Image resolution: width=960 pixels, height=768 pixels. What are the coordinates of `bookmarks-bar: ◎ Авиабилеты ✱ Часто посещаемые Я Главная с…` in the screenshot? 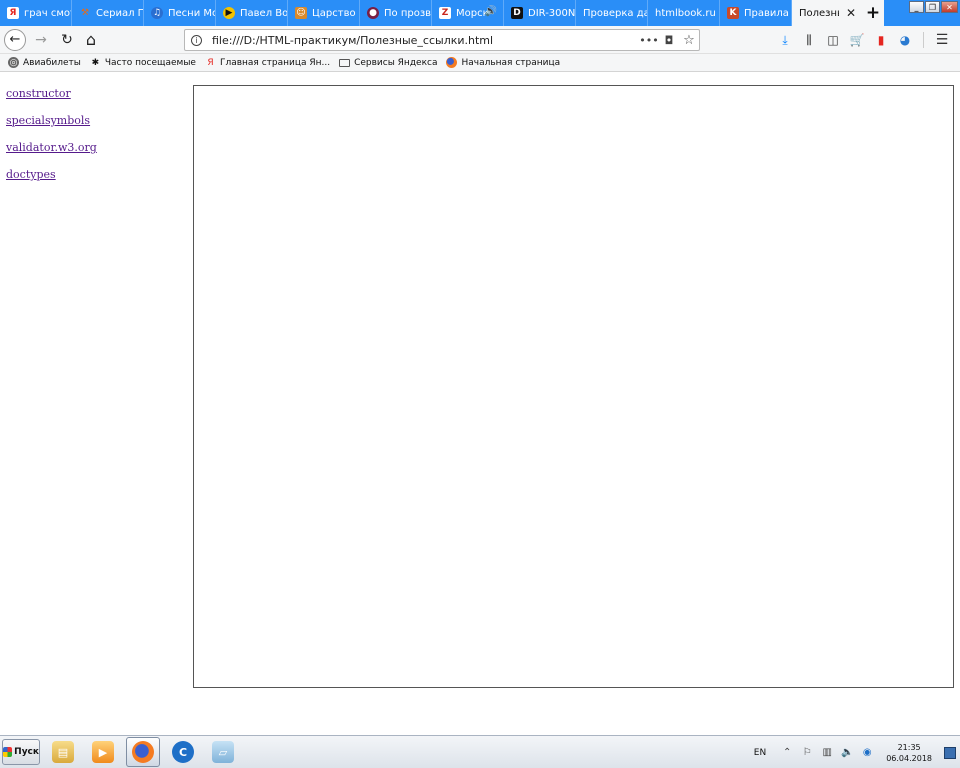 It's located at (480, 63).